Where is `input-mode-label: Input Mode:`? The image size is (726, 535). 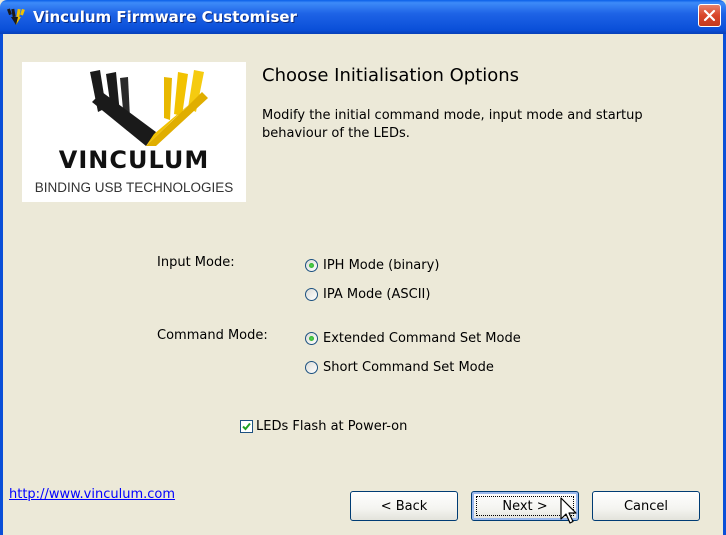 input-mode-label: Input Mode: is located at coordinates (196, 262).